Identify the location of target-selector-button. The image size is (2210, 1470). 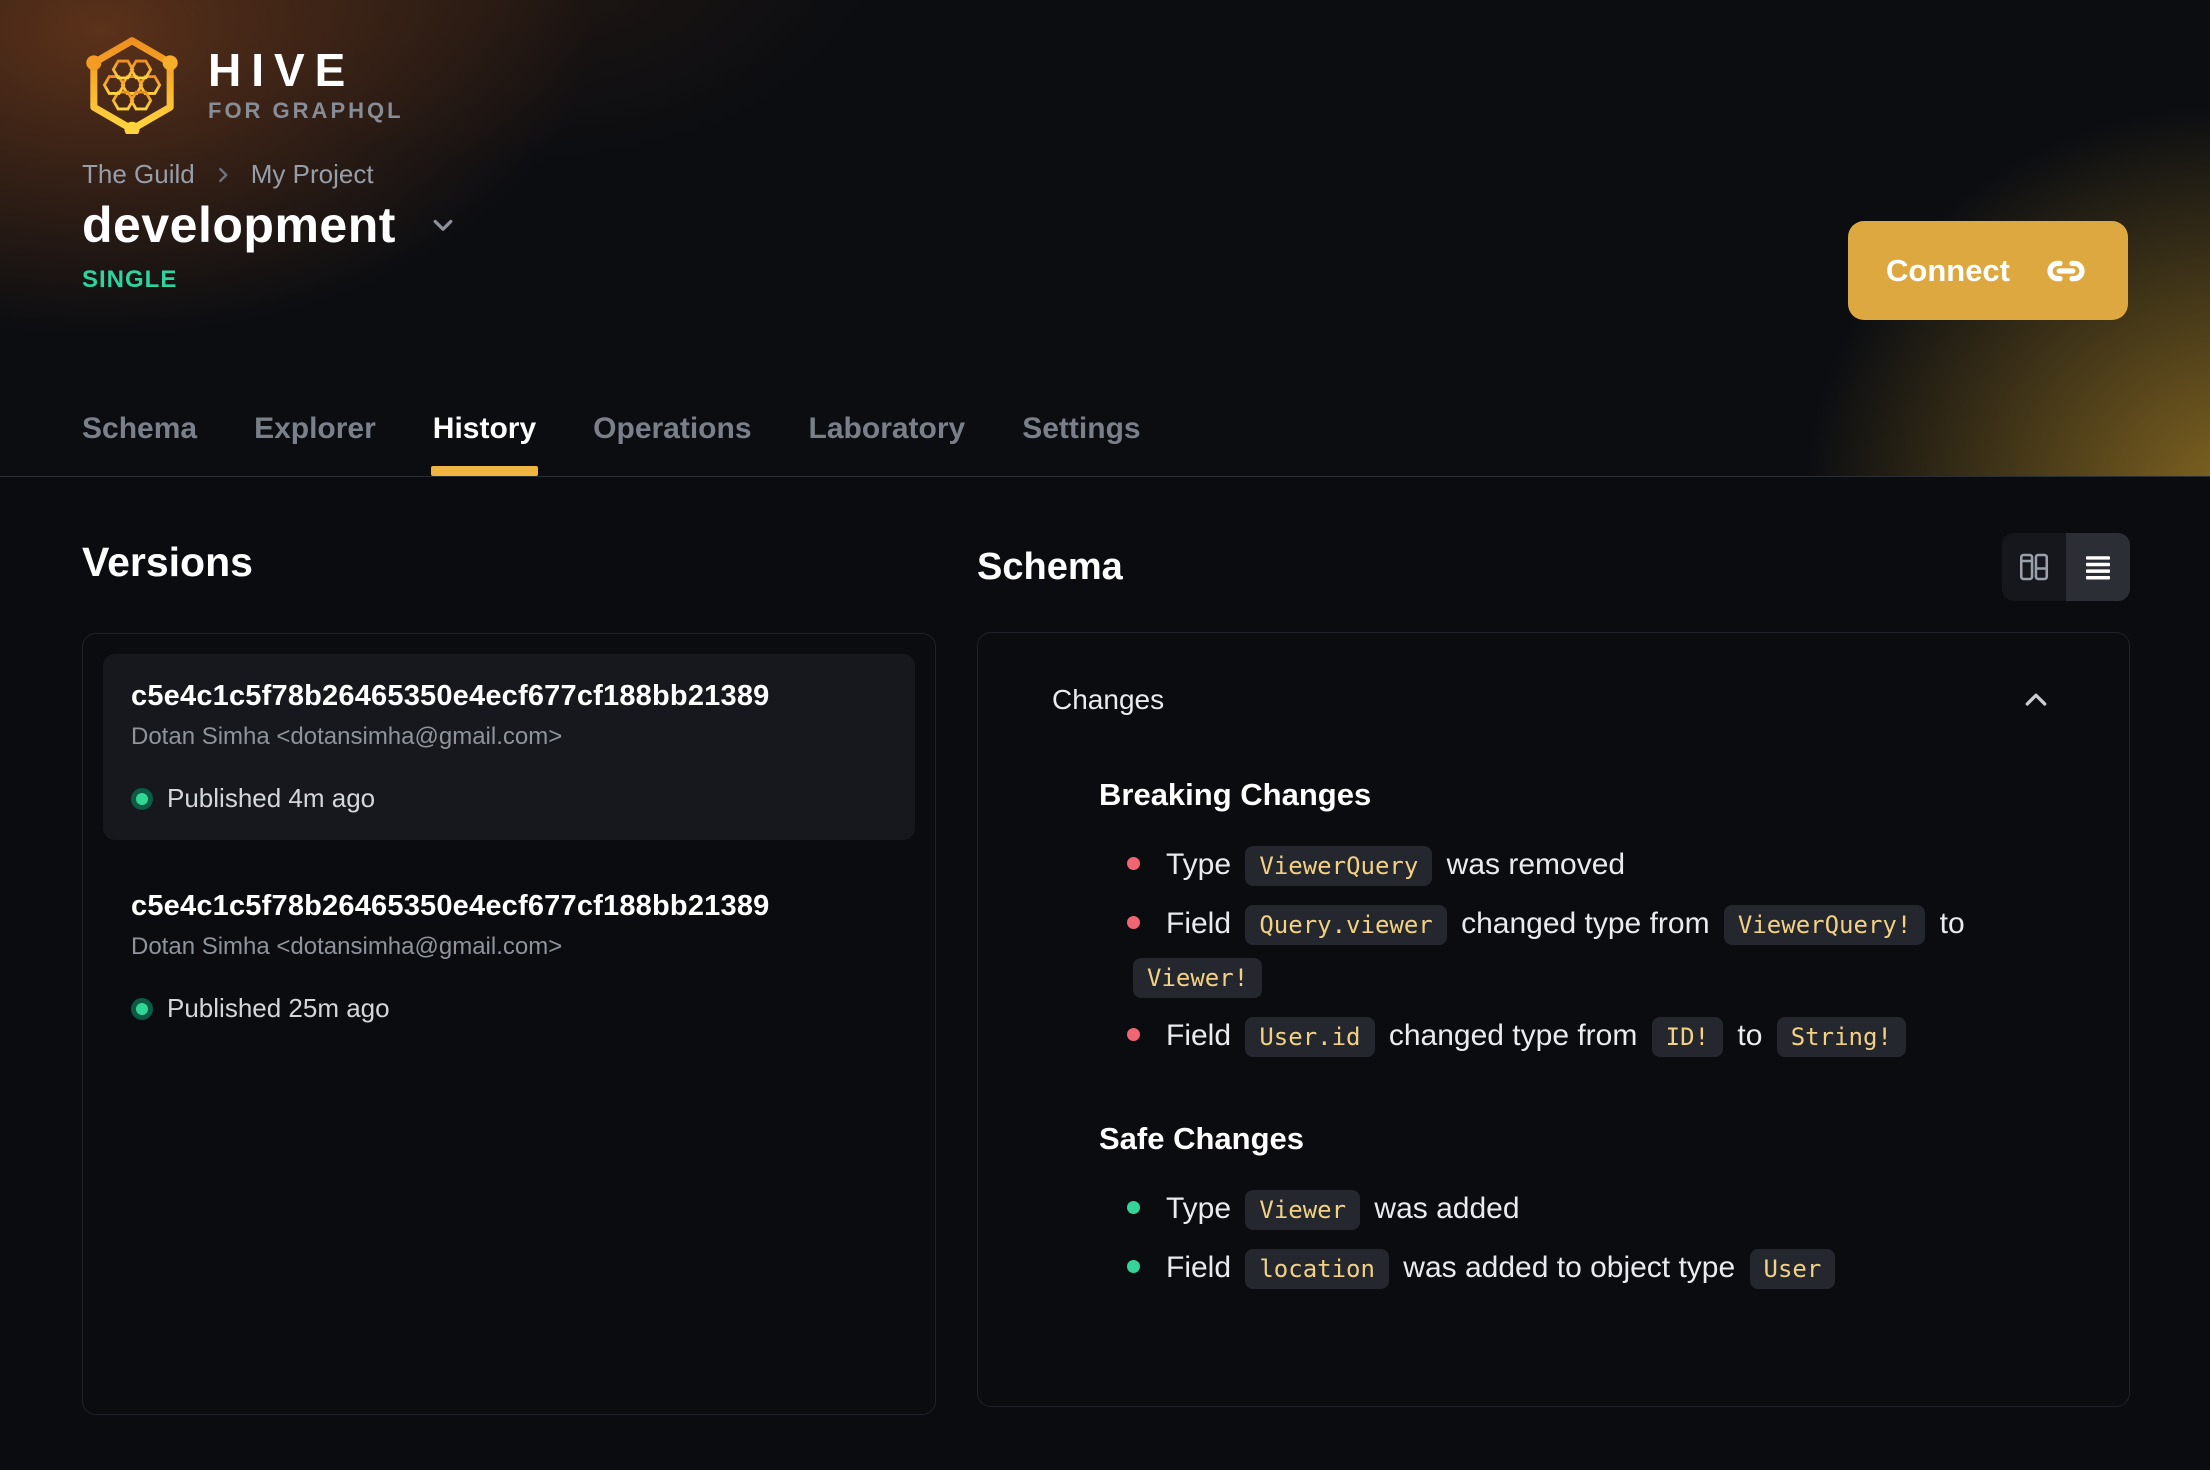
(443, 225).